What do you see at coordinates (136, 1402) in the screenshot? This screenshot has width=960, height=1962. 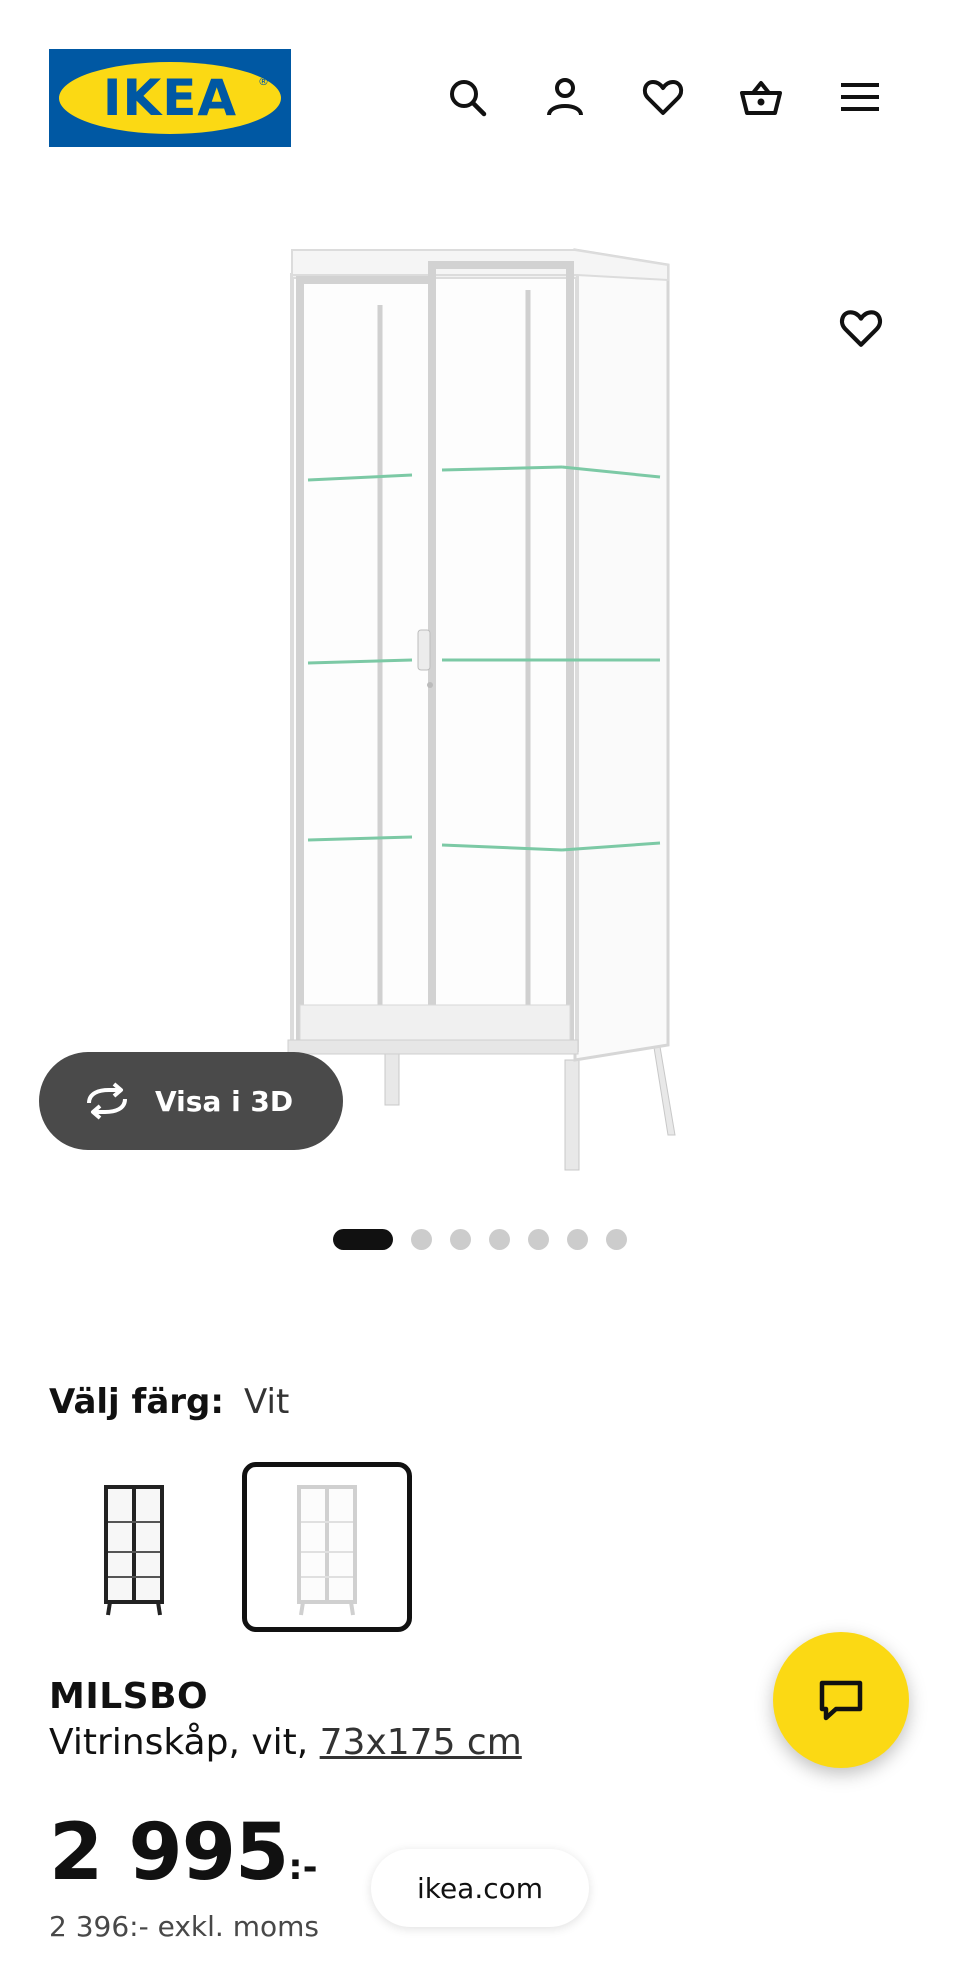 I see `color-label: Välj färg:` at bounding box center [136, 1402].